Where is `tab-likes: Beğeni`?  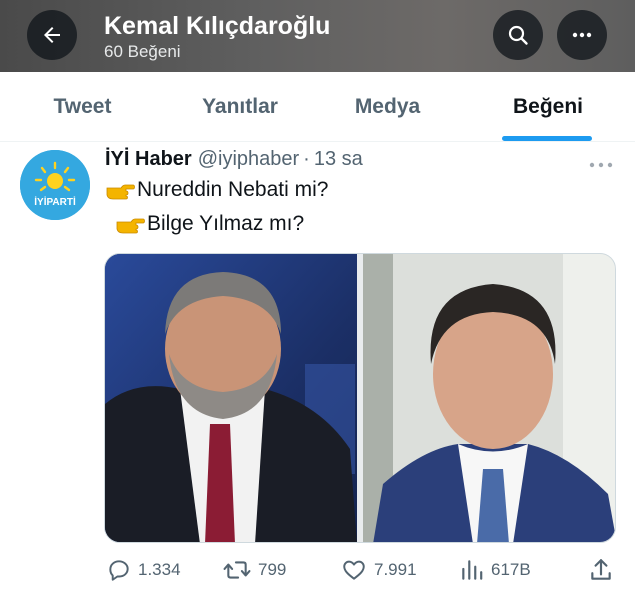
tab-likes: Beğeni is located at coordinates (548, 107).